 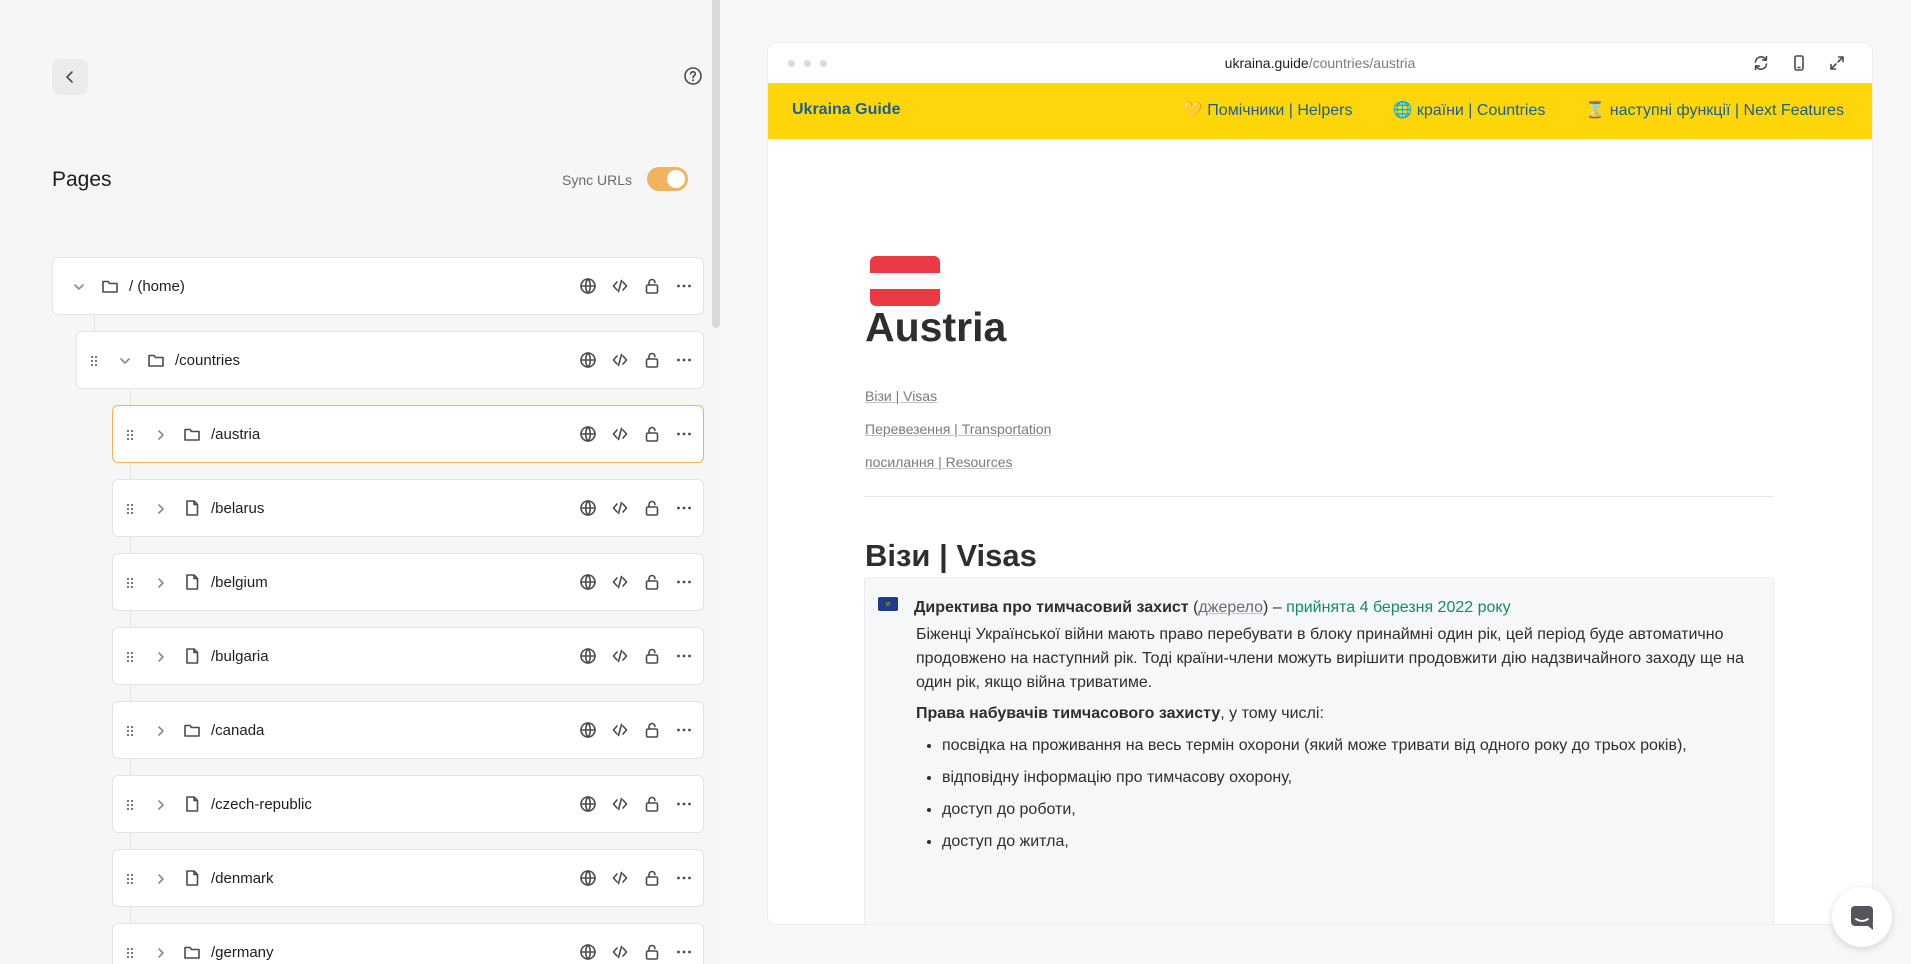 I want to click on page-title: Austria, so click(x=936, y=327).